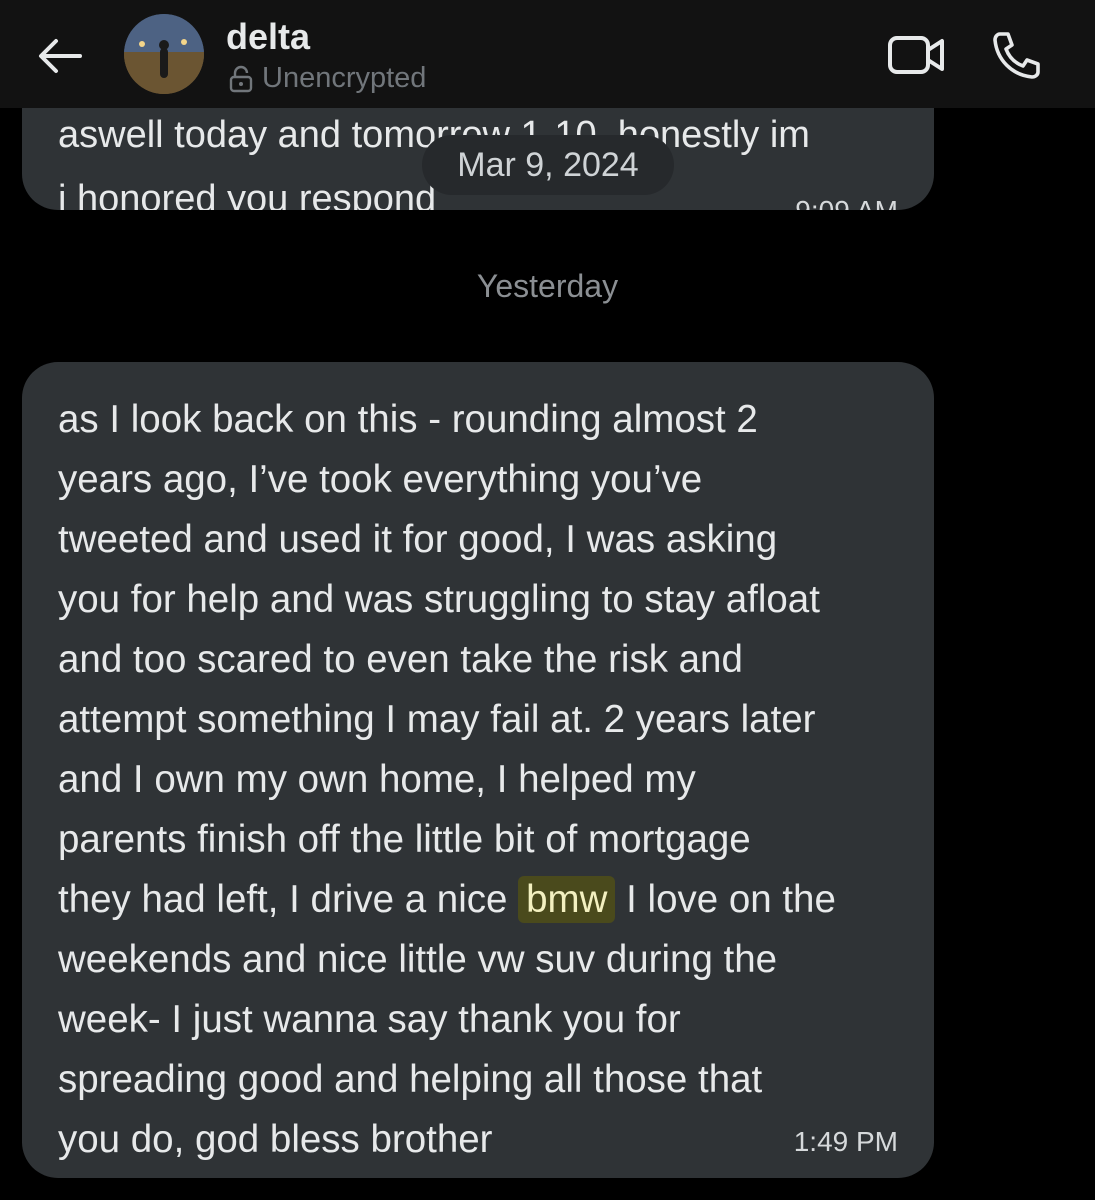  I want to click on encryption-status: Unencrypted, so click(327, 78).